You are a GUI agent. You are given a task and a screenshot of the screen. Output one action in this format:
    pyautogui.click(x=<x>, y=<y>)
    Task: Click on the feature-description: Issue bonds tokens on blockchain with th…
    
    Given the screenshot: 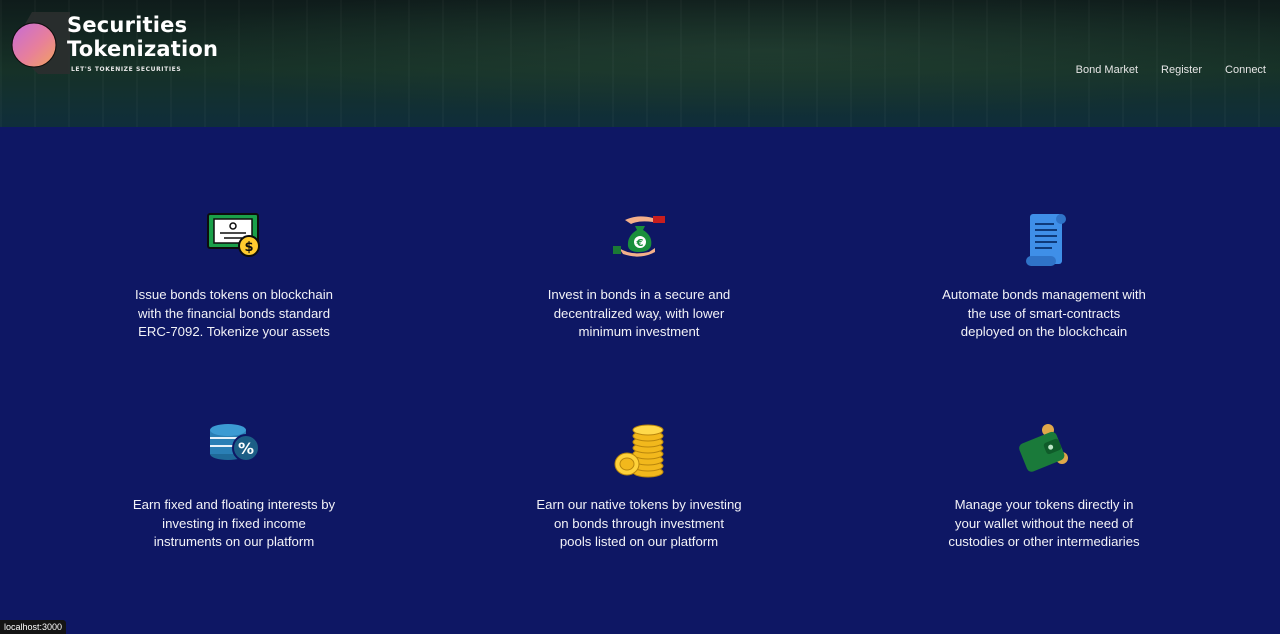 What is the action you would take?
    pyautogui.click(x=234, y=313)
    